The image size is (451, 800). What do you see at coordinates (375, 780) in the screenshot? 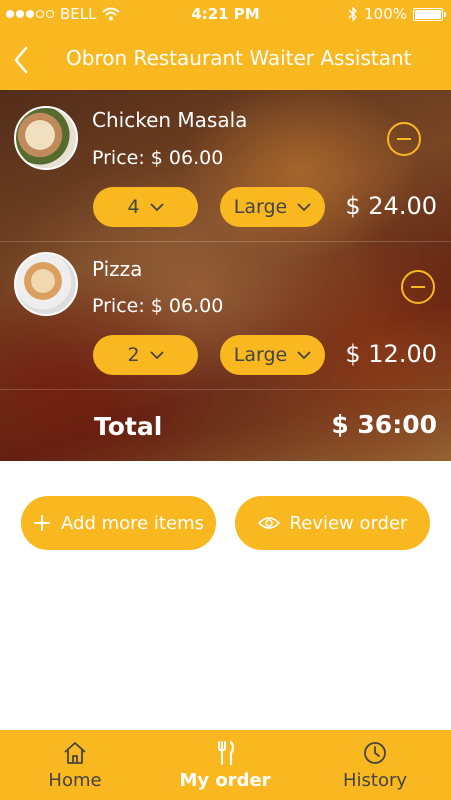
I see `tab-history-label: History` at bounding box center [375, 780].